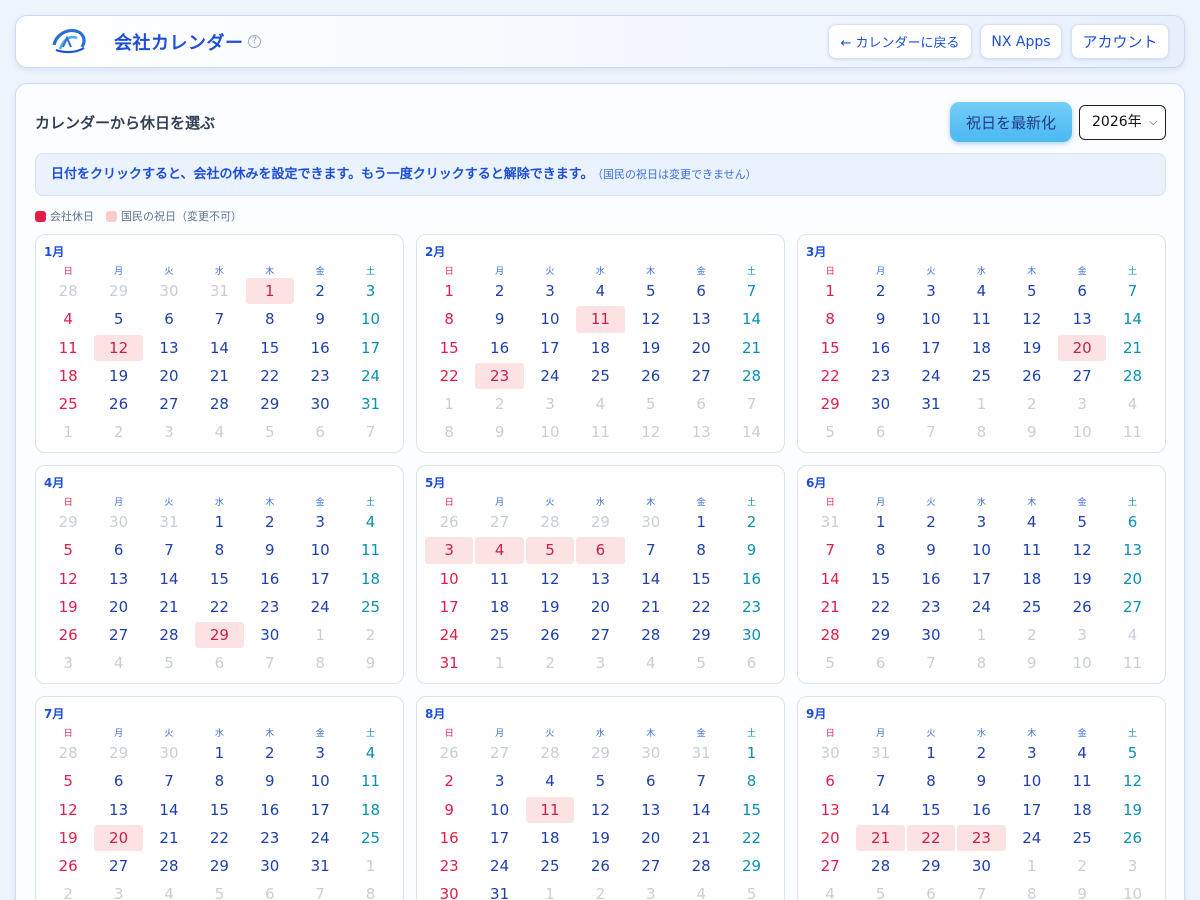 The image size is (1200, 900). What do you see at coordinates (900, 41) in the screenshot?
I see `back-to-calendar-button: ← カレンダーに戻る` at bounding box center [900, 41].